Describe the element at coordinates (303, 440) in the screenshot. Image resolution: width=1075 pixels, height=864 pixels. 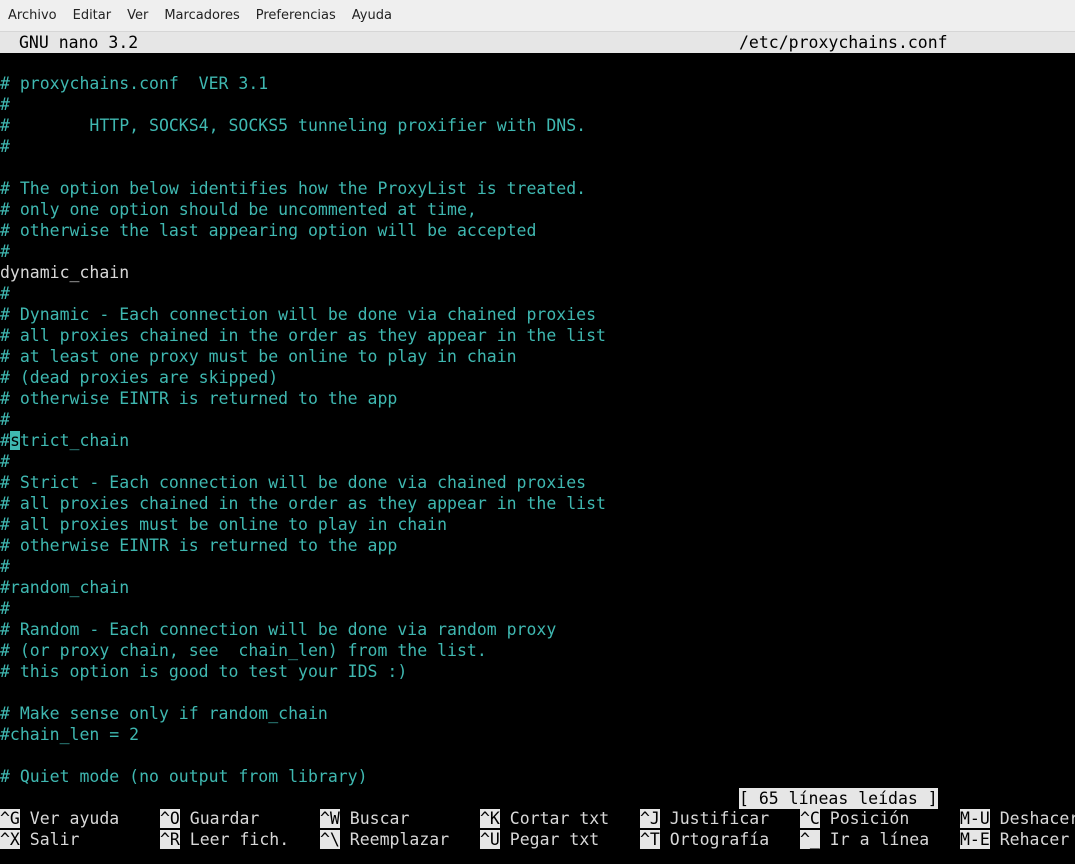
I see `editor-line: #strict_chain` at that location.